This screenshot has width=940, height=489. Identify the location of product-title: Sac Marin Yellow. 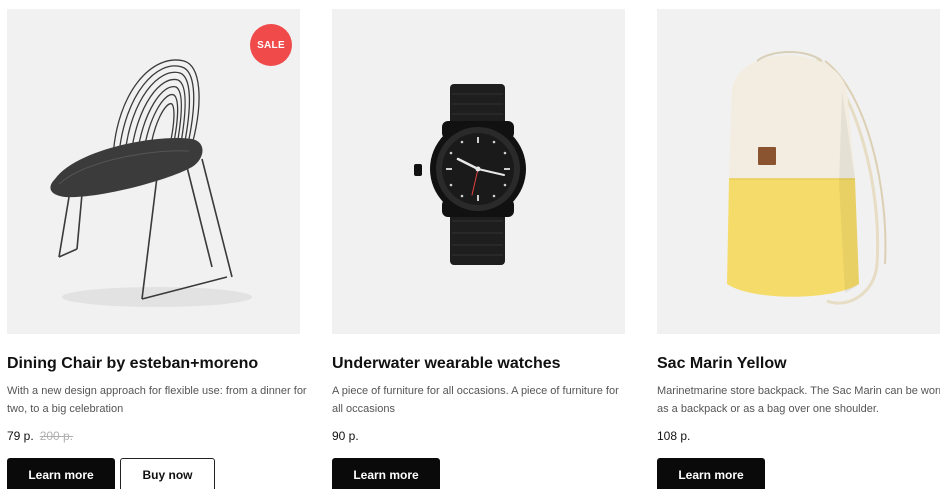
(798, 364).